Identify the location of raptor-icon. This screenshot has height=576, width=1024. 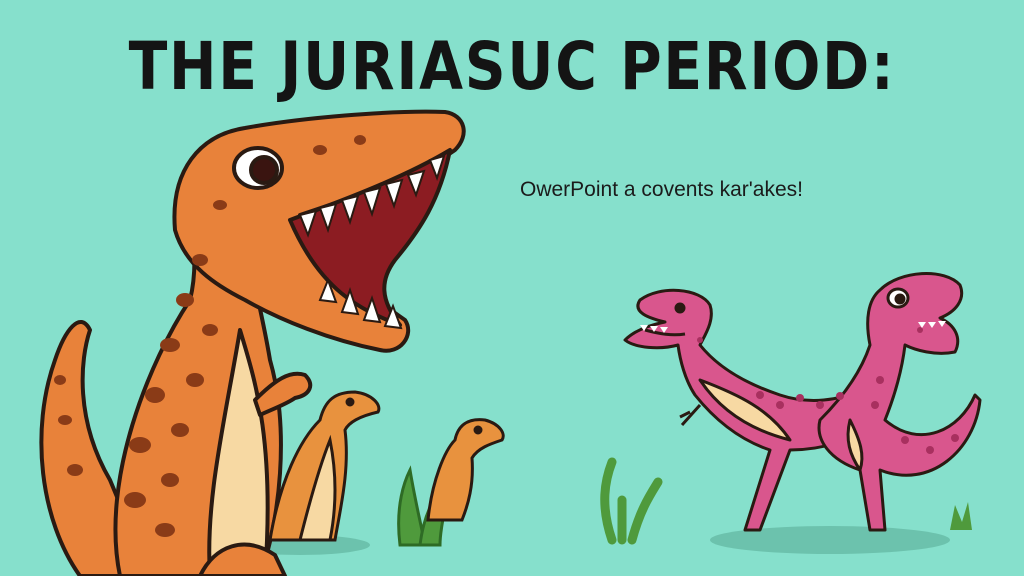
(899, 402).